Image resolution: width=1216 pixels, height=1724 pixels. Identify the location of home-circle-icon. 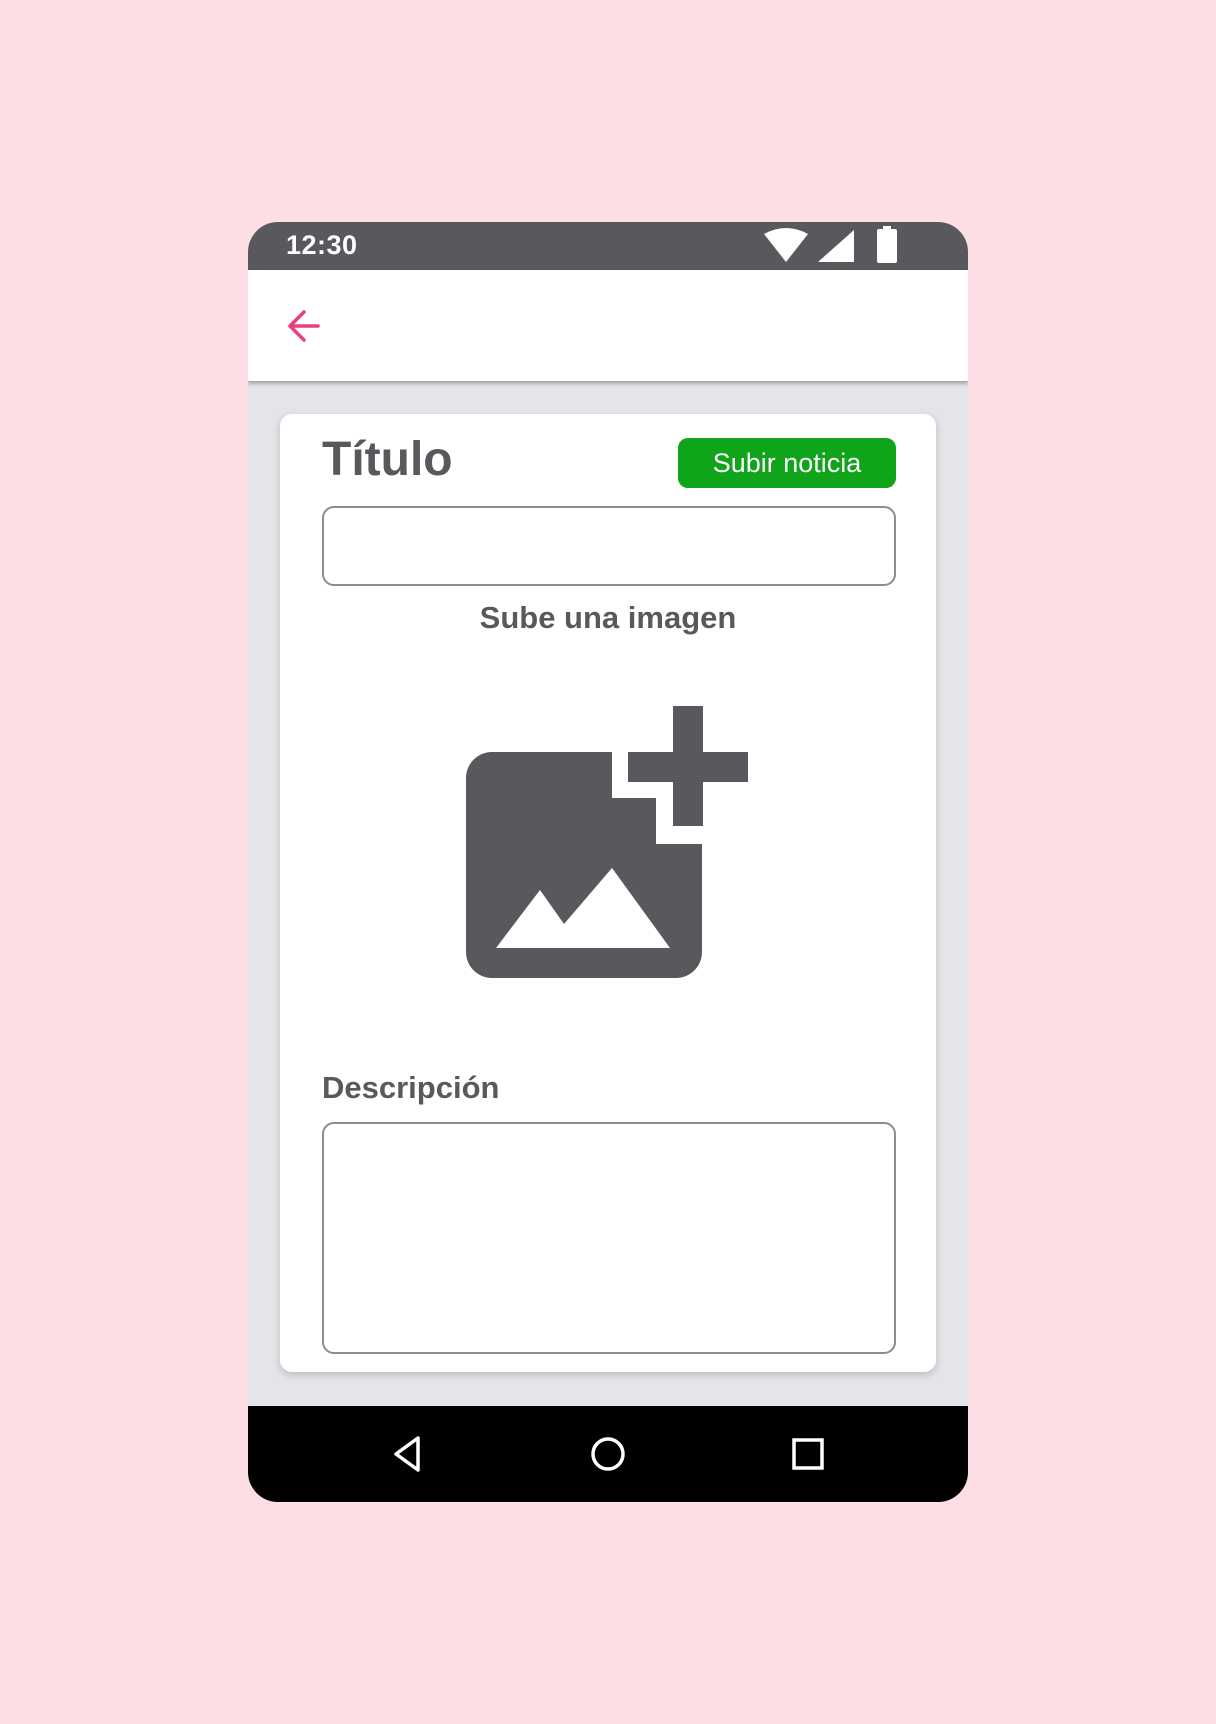
(608, 1454).